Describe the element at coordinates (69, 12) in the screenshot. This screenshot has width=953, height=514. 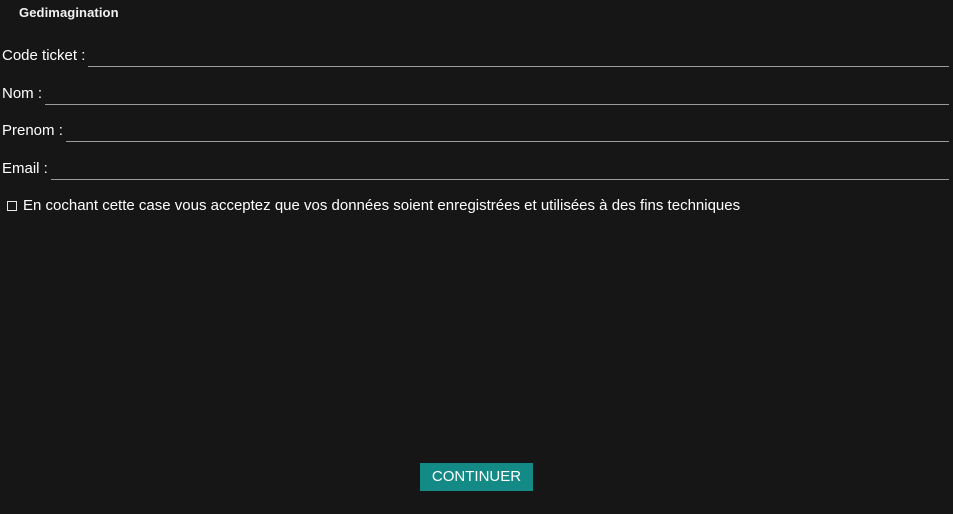
I see `app-title: Gedimagination` at that location.